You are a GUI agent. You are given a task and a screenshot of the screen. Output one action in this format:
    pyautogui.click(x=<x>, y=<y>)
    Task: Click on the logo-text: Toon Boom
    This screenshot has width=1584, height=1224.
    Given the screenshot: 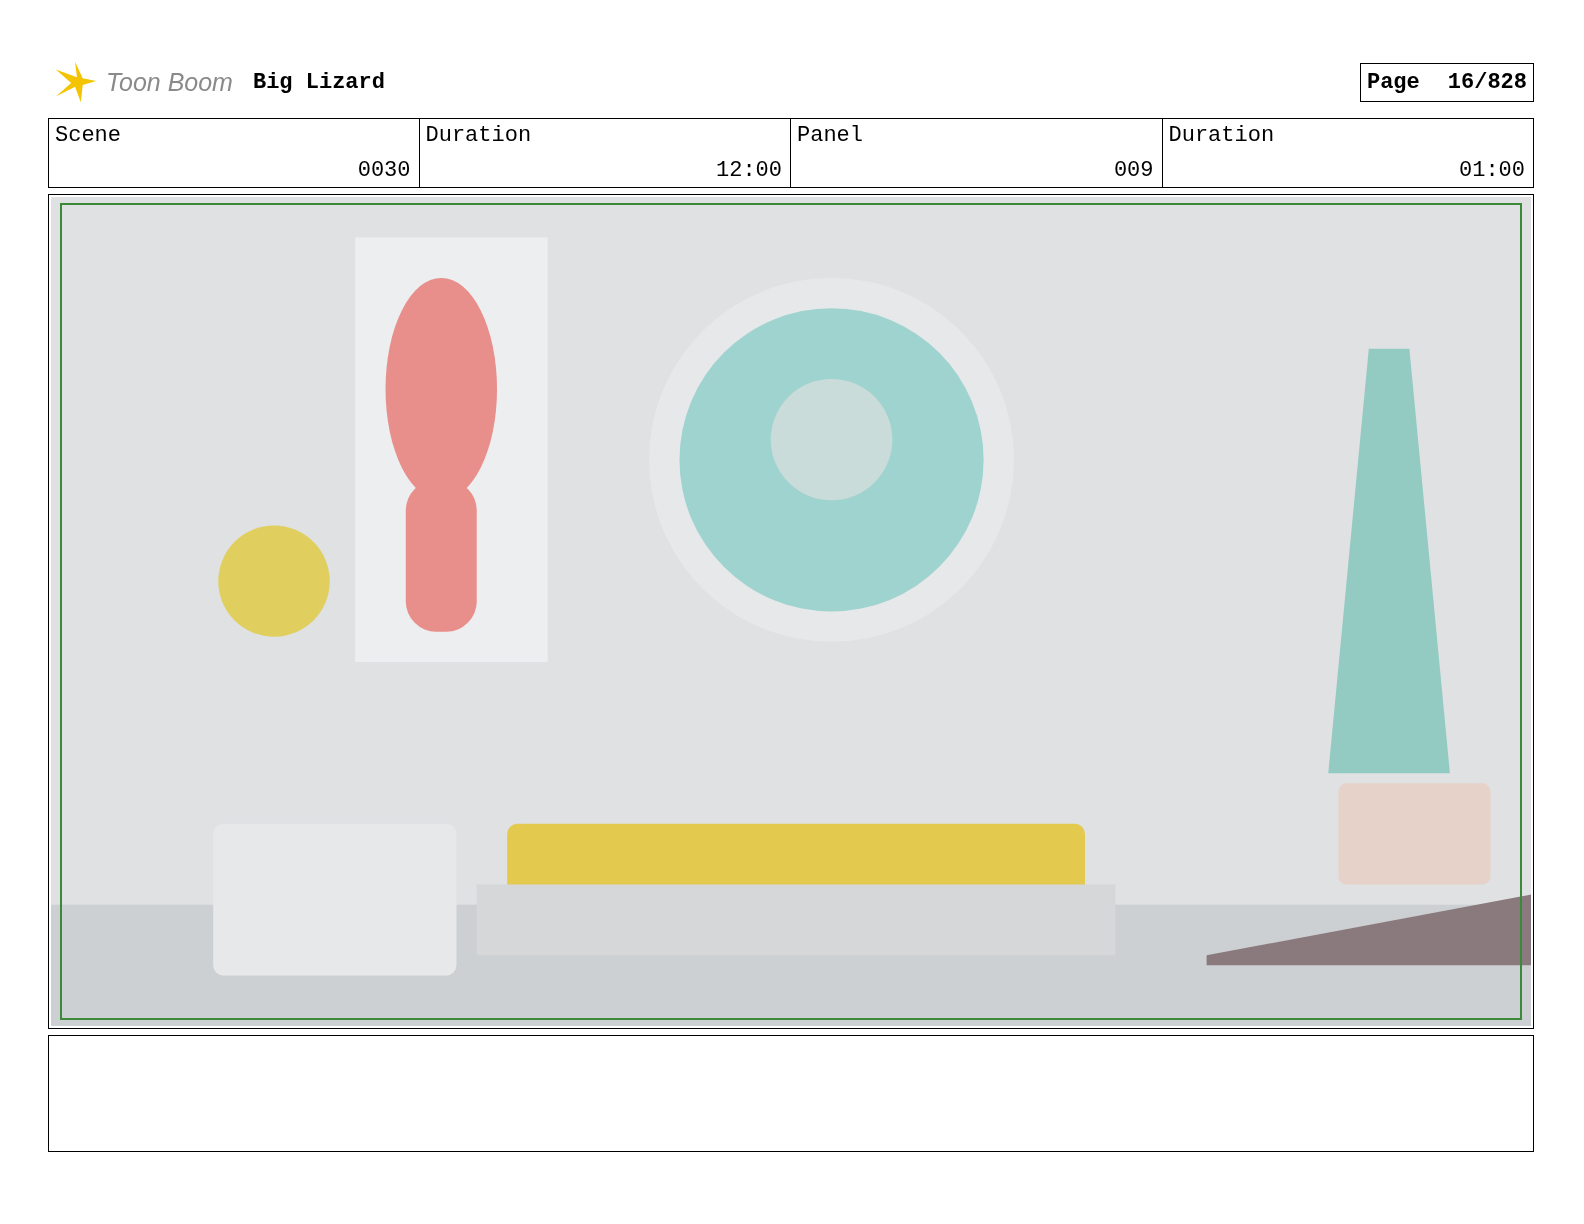 What is the action you would take?
    pyautogui.click(x=169, y=82)
    